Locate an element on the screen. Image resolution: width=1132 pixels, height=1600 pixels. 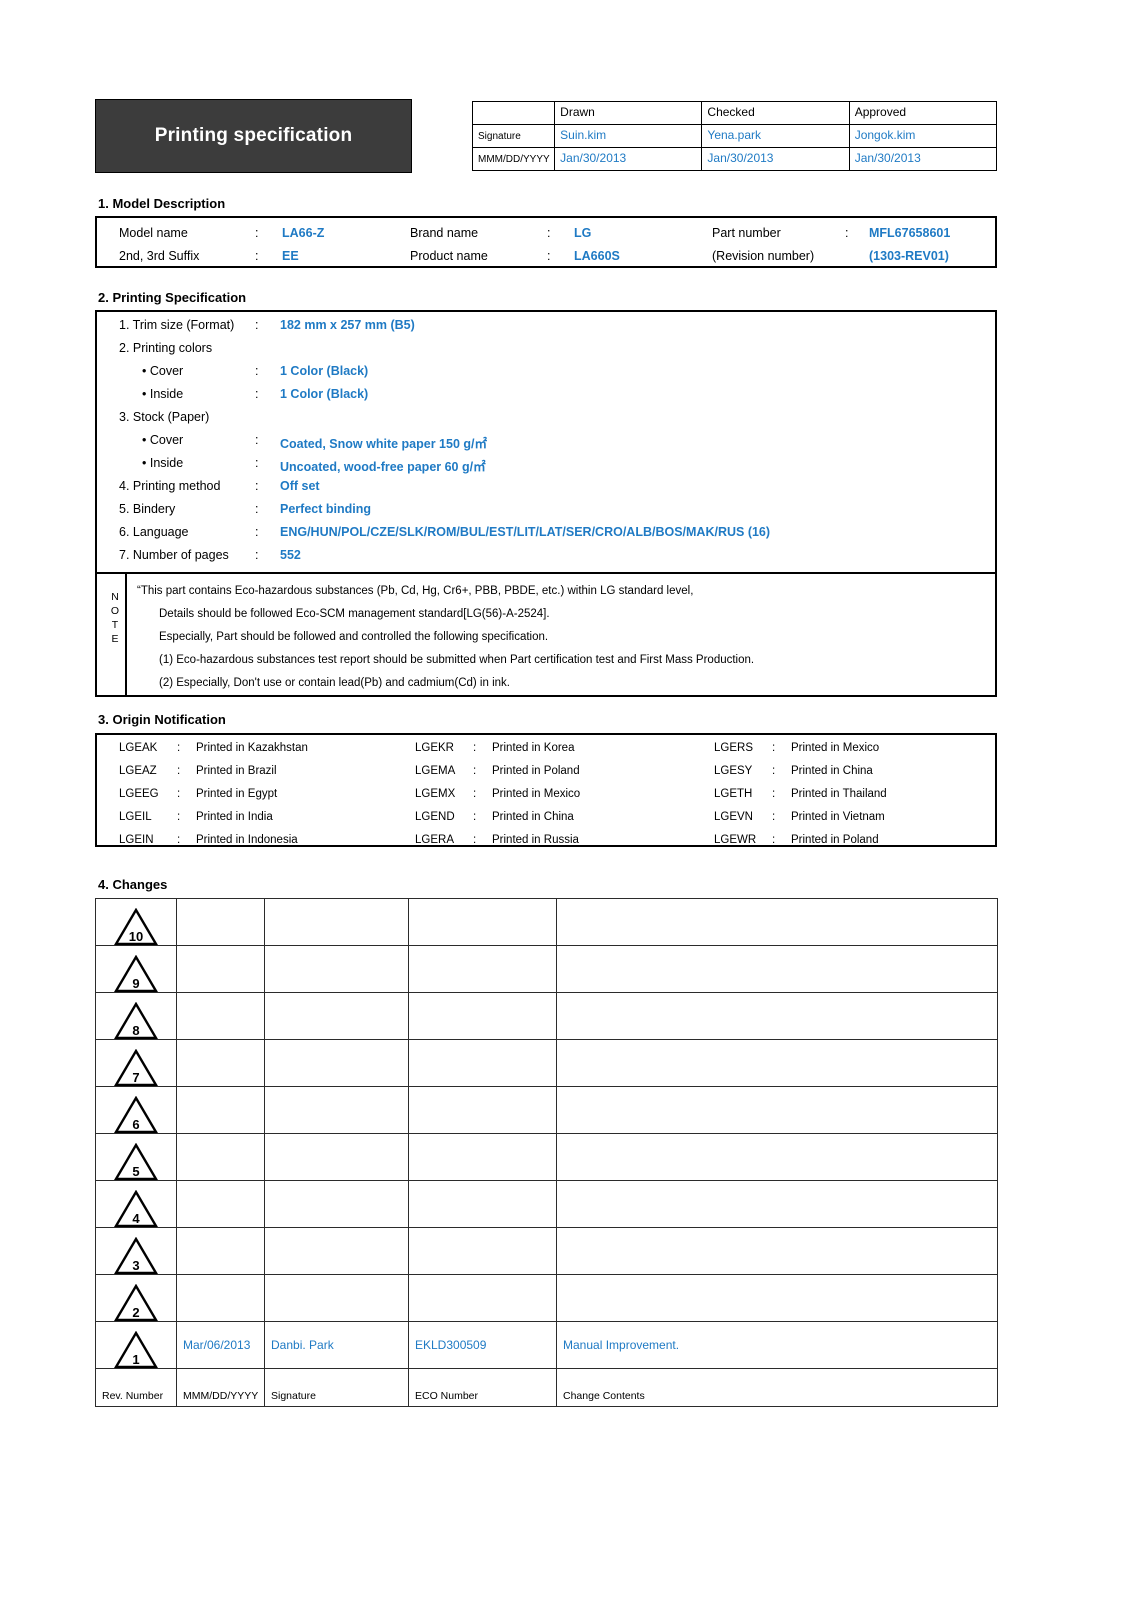
spec-colon-stock-cover: : is located at coordinates (257, 440).